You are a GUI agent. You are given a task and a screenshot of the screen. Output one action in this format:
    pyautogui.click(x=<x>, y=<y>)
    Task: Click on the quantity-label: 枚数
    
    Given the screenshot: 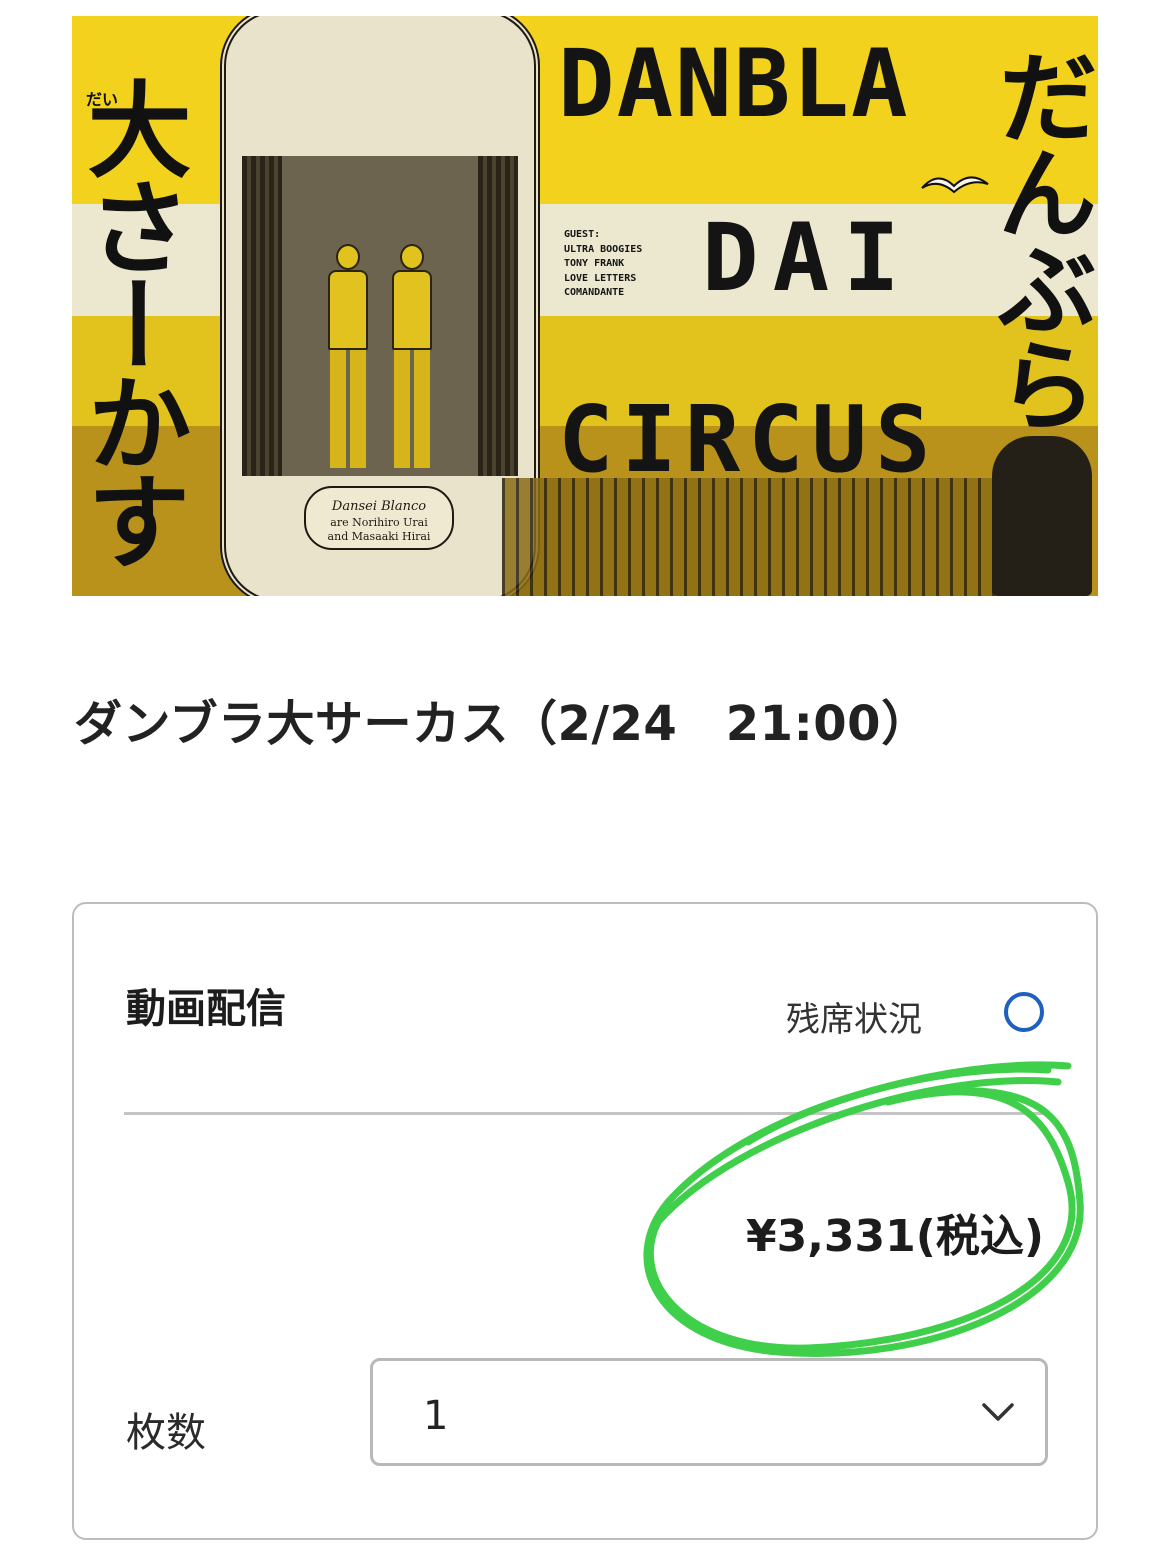 What is the action you would take?
    pyautogui.click(x=166, y=1433)
    